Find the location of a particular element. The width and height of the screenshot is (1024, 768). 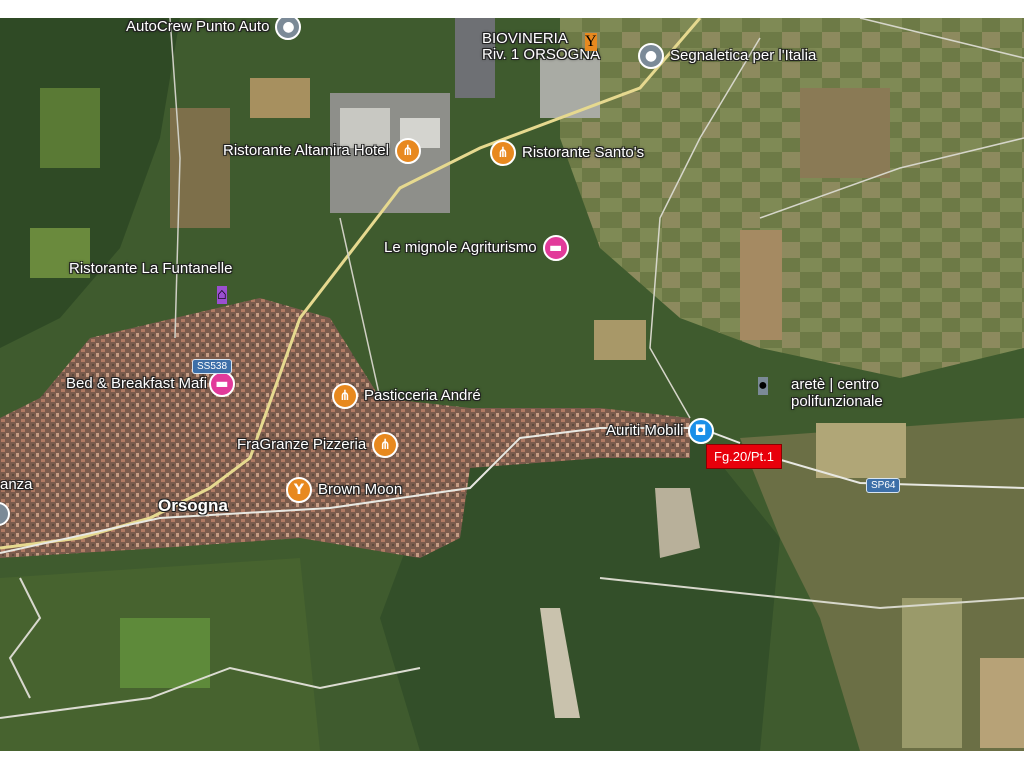

poi-altamira: Ristorante Altamira Hotel ⋔ is located at coordinates (322, 151).